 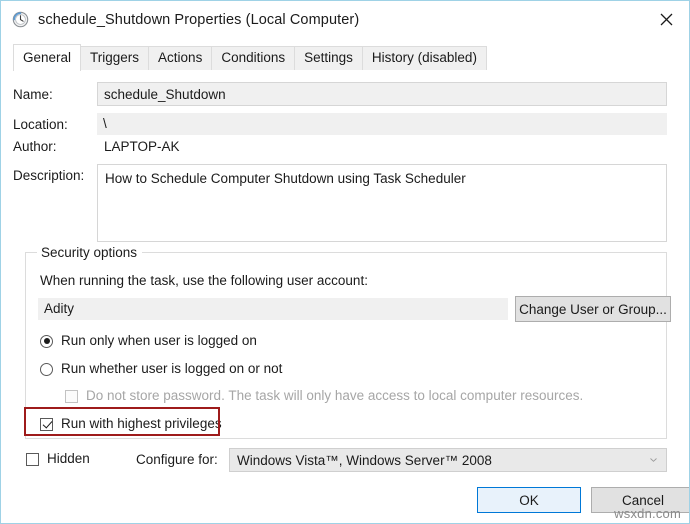 What do you see at coordinates (159, 340) in the screenshot?
I see `radio-logged-on-label: Run only when user is logged on` at bounding box center [159, 340].